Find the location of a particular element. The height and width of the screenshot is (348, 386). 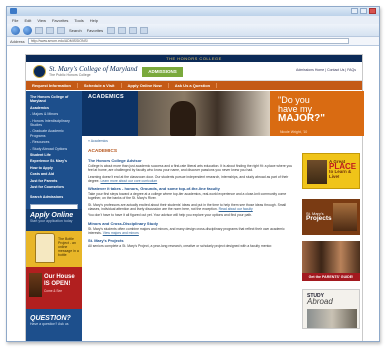

projects-line2: Projects is located at coordinates (319, 218).